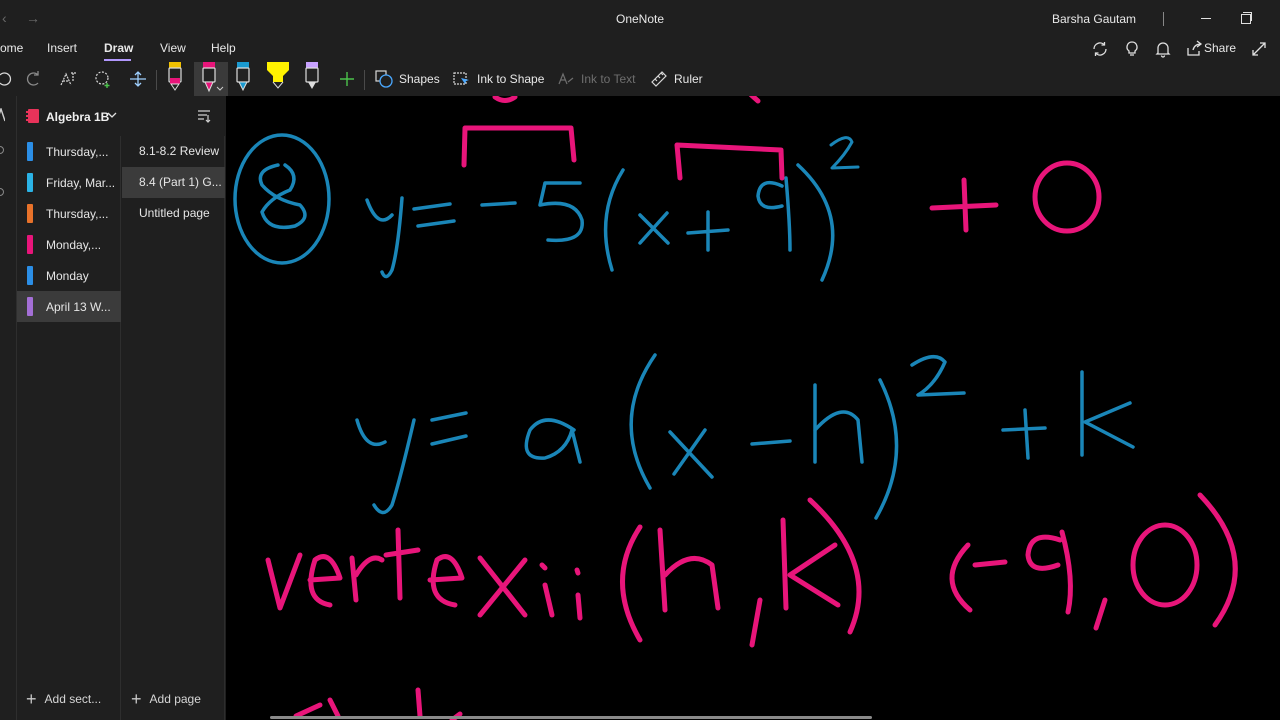 The height and width of the screenshot is (720, 1280). Describe the element at coordinates (1194, 49) in the screenshot. I see `share-icon` at that location.